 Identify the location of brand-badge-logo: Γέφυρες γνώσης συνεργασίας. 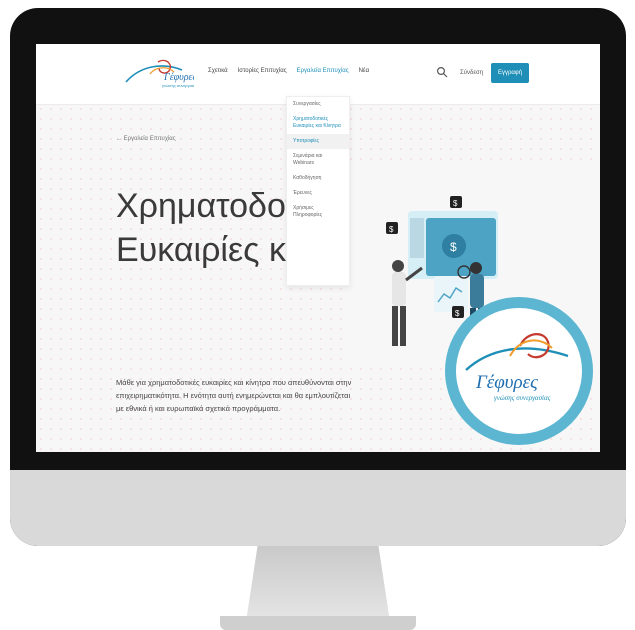
(517, 367).